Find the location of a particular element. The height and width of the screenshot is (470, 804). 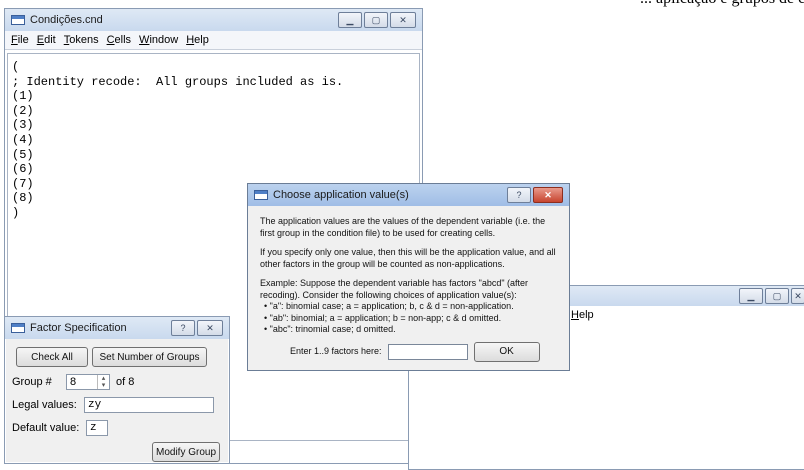

dialog-help-button: ? is located at coordinates (519, 195).